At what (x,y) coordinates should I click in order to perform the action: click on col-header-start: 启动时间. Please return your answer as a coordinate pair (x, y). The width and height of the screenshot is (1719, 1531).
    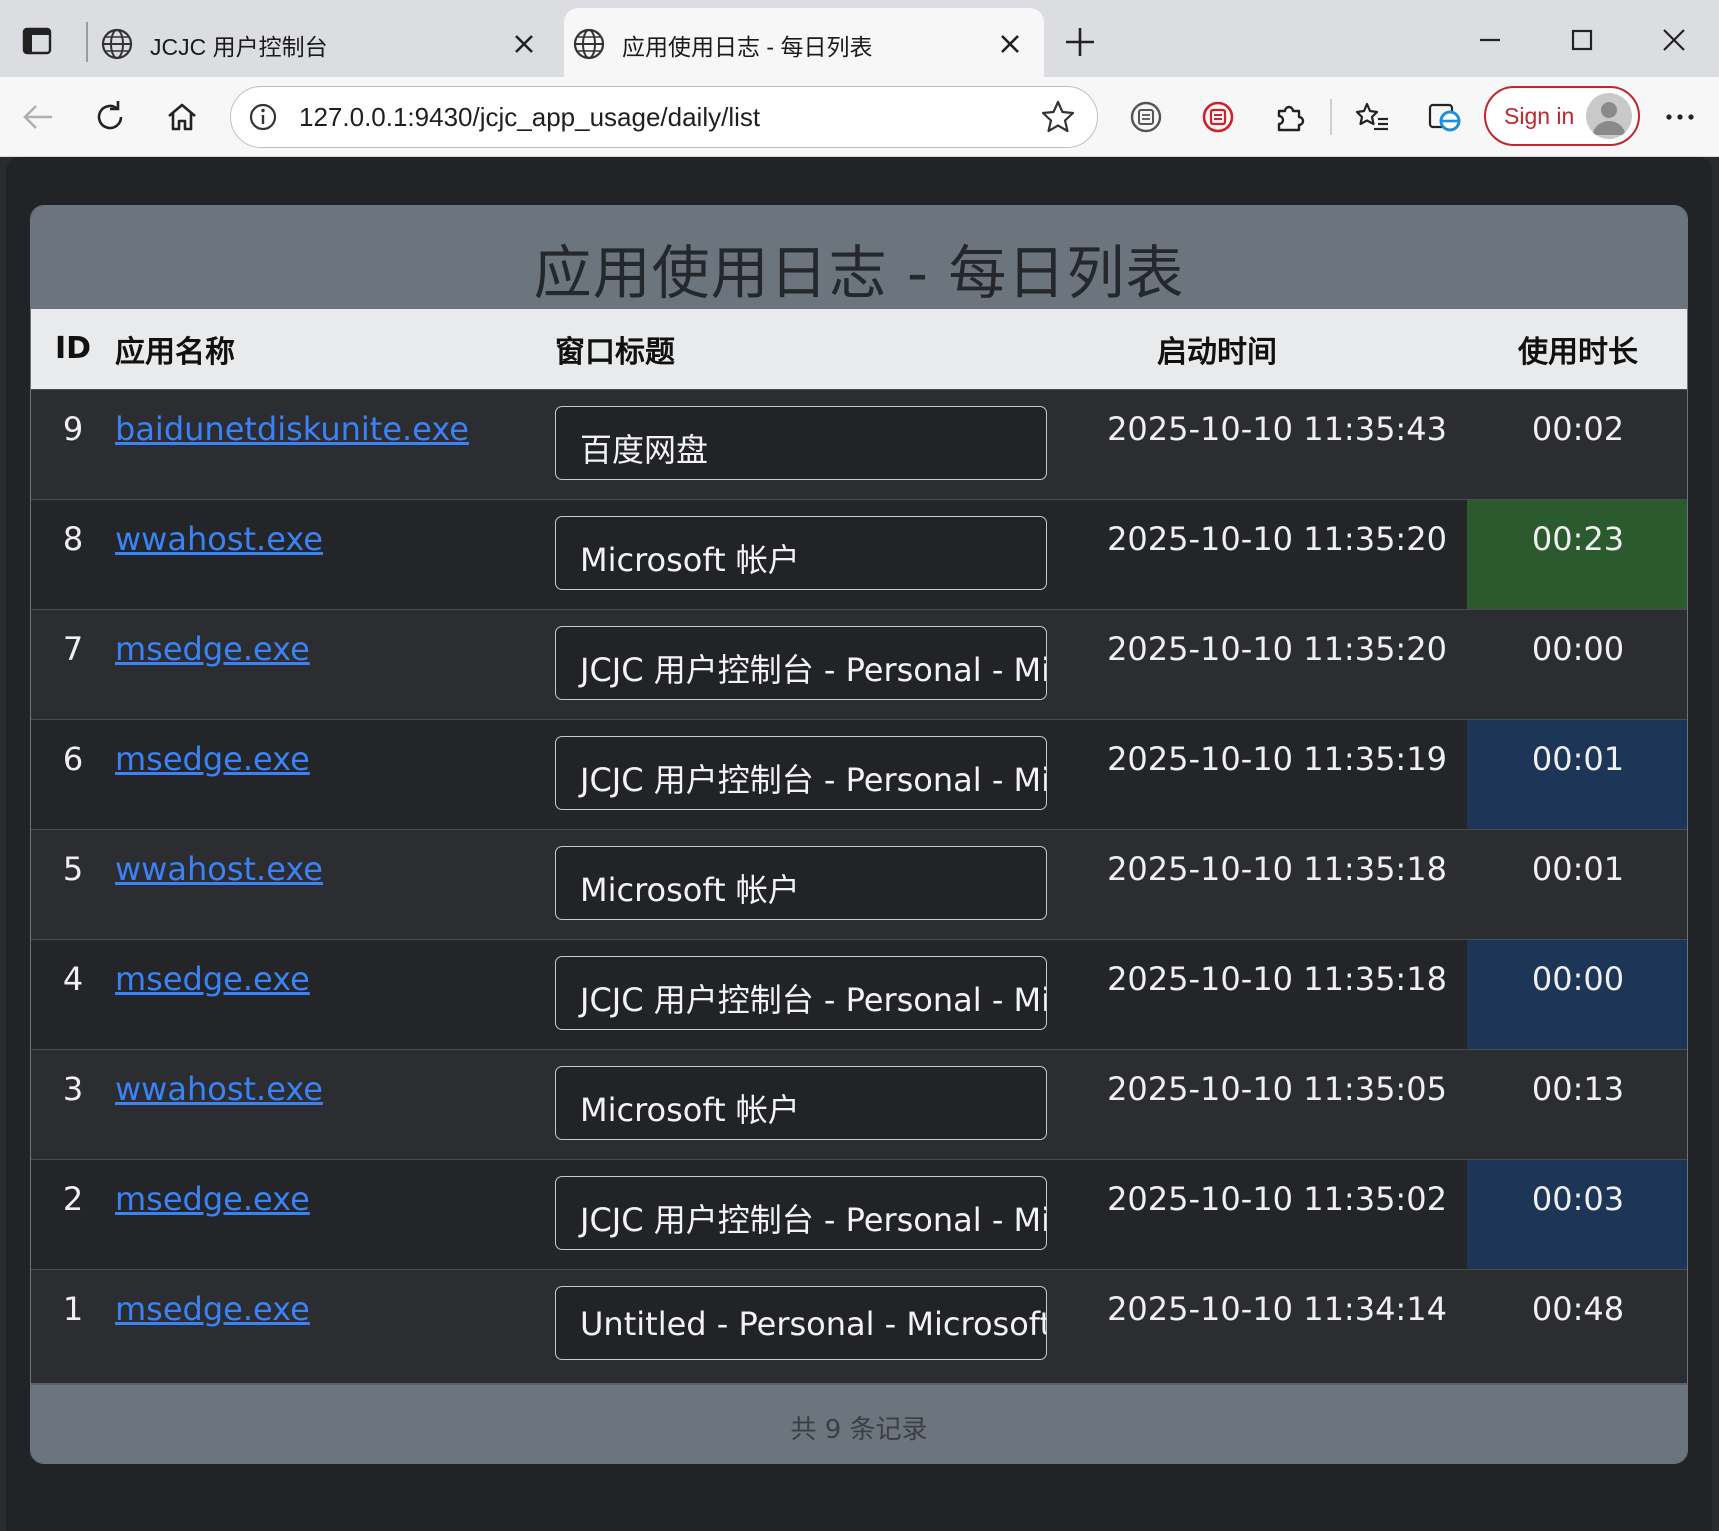
    Looking at the image, I should click on (1217, 352).